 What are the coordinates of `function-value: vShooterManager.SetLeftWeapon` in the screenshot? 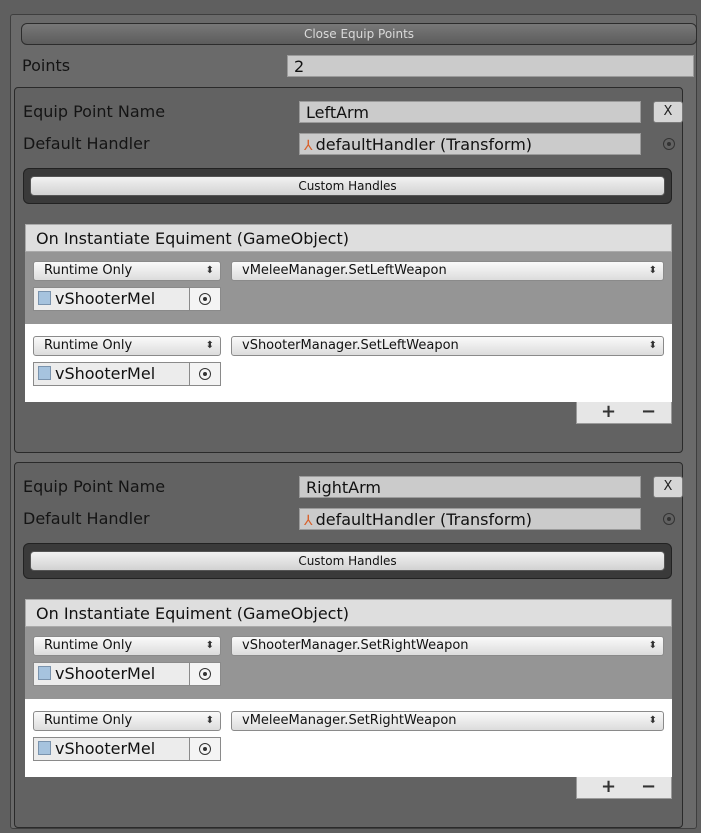 It's located at (350, 345).